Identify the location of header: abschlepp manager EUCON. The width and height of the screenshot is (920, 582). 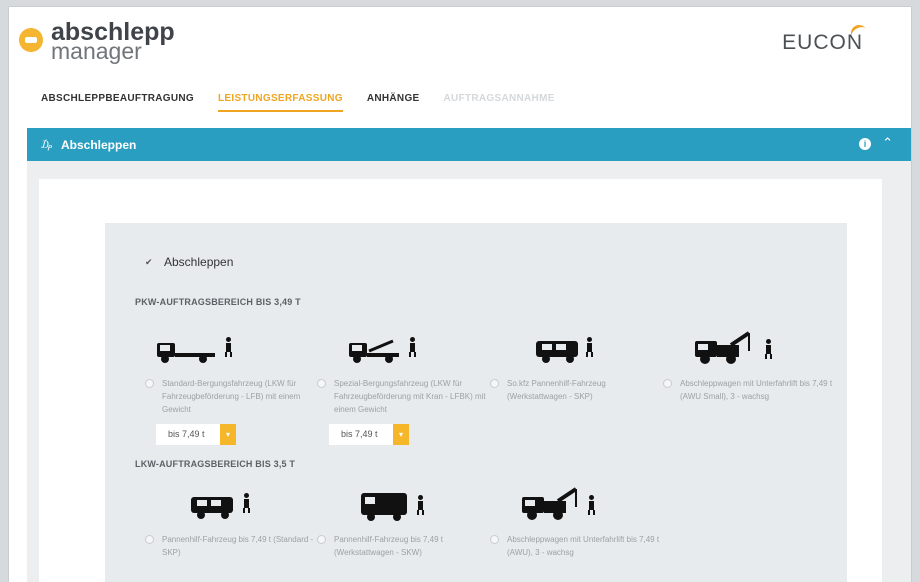
(460, 45).